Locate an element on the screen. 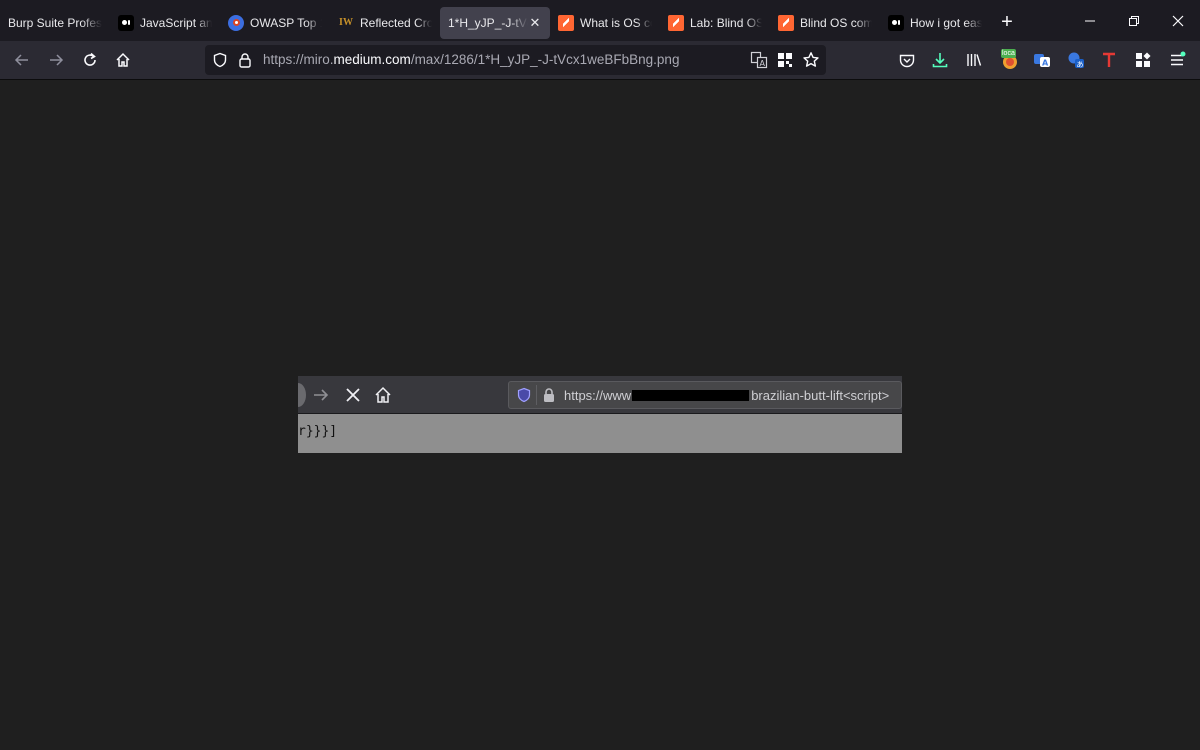 This screenshot has width=1200, height=750. tab-0: Burp Suite Profess is located at coordinates (55, 23).